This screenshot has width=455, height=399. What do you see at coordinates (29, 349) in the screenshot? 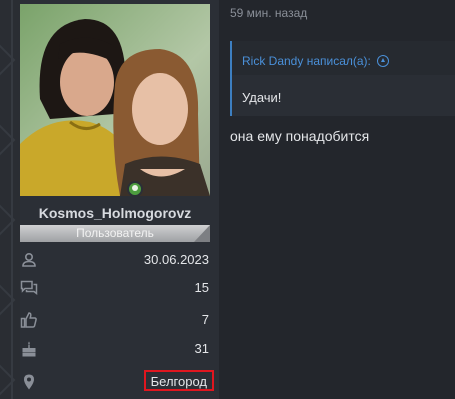
I see `cake-icon` at bounding box center [29, 349].